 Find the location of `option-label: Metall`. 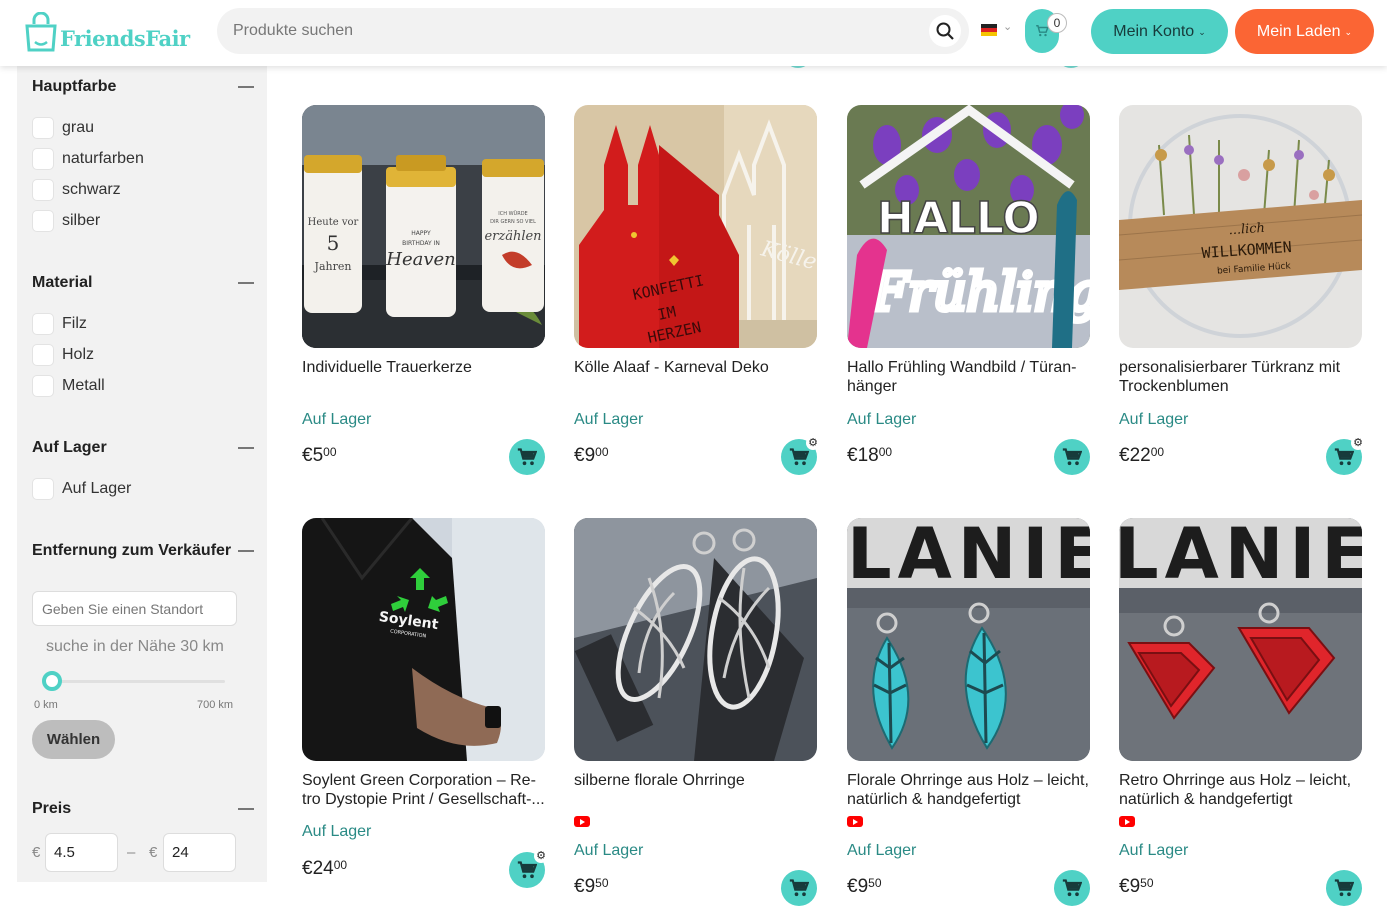

option-label: Metall is located at coordinates (83, 385).